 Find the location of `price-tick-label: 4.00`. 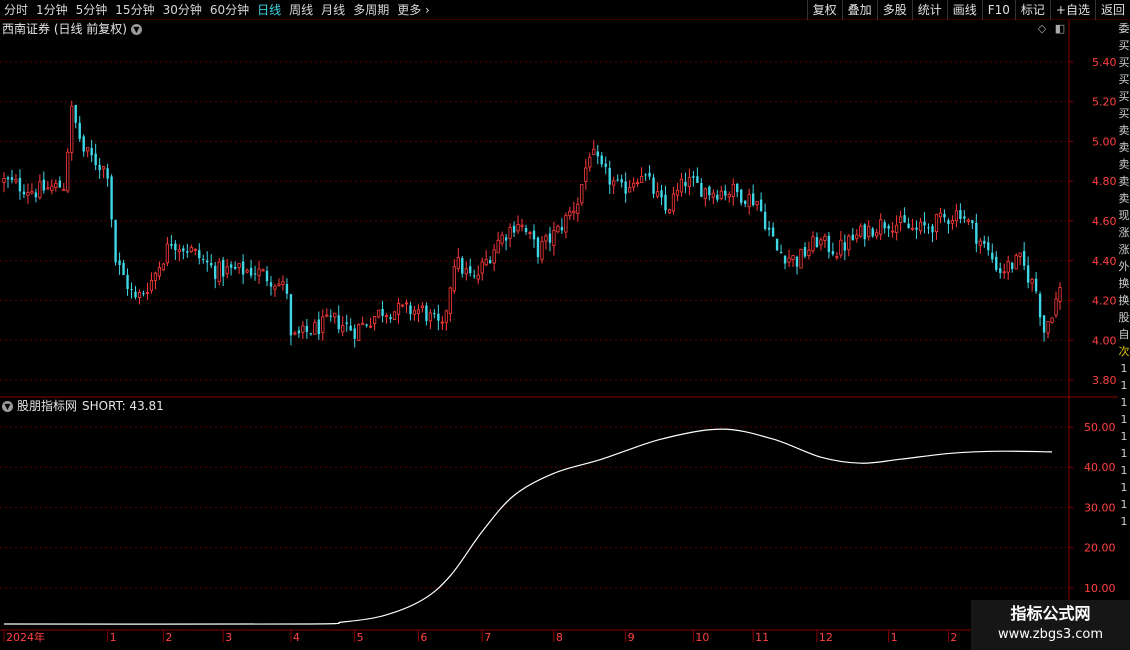

price-tick-label: 4.00 is located at coordinates (1104, 340).